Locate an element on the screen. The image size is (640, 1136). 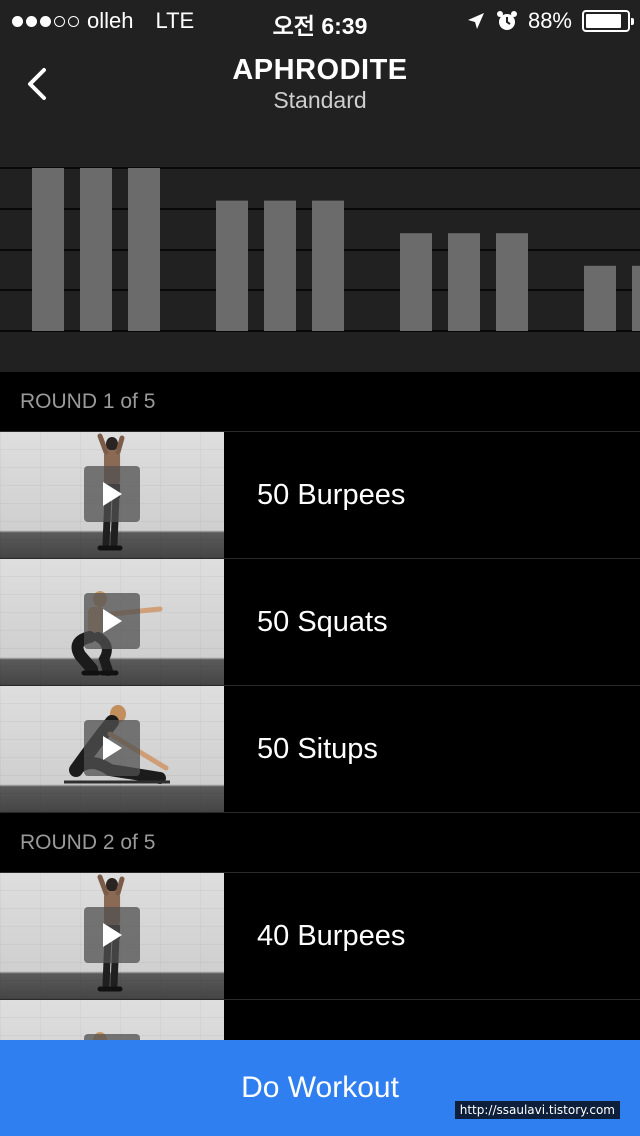
status-right: 88% is located at coordinates (550, 21).